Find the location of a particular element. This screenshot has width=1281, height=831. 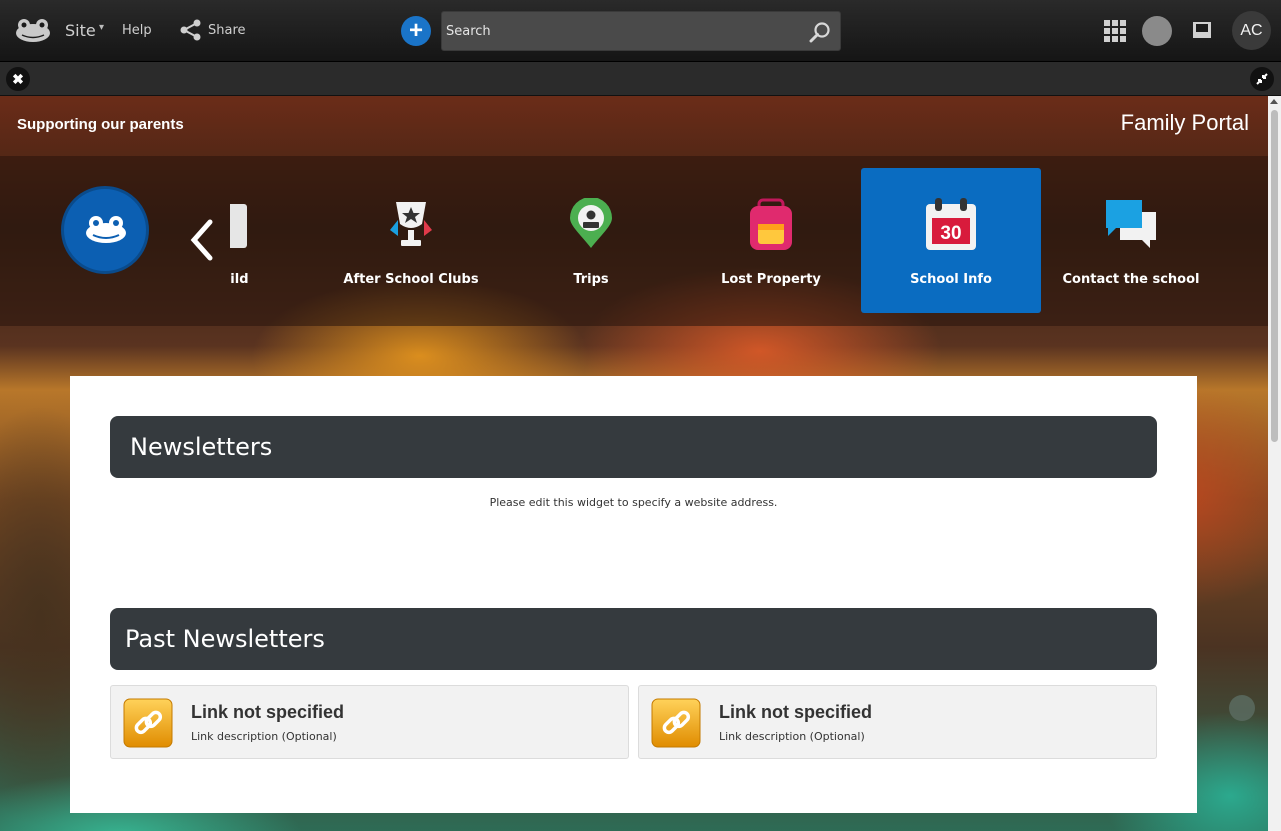

add-button: + is located at coordinates (416, 31).